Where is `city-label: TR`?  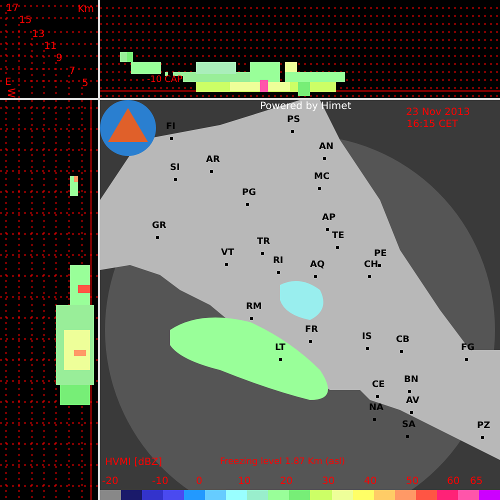
city-label: TR is located at coordinates (263, 242).